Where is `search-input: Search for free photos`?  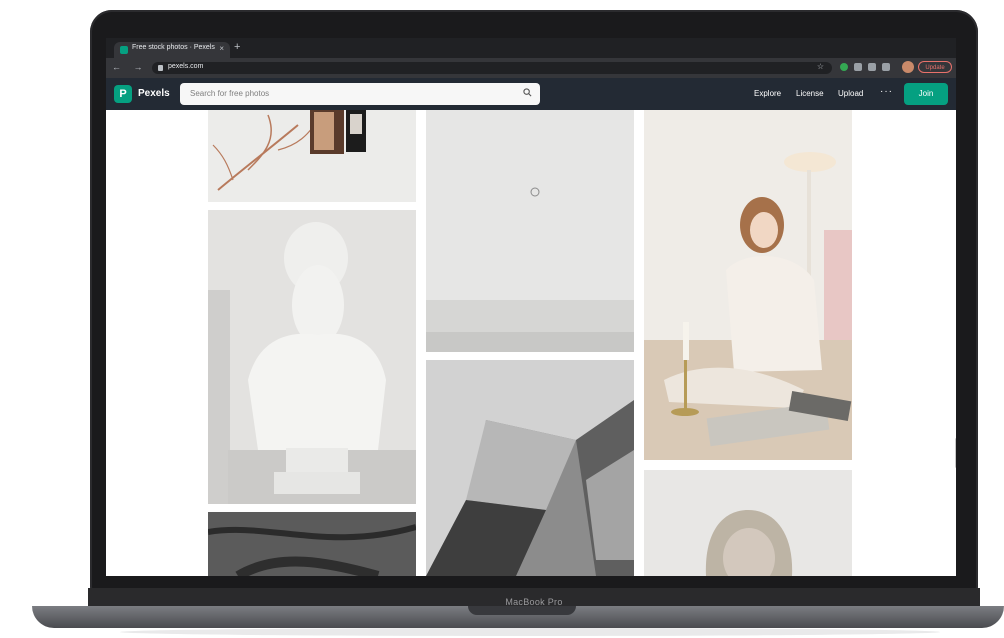 search-input: Search for free photos is located at coordinates (360, 94).